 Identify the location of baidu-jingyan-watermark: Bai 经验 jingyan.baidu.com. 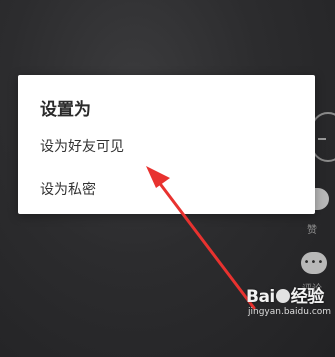
(289, 302).